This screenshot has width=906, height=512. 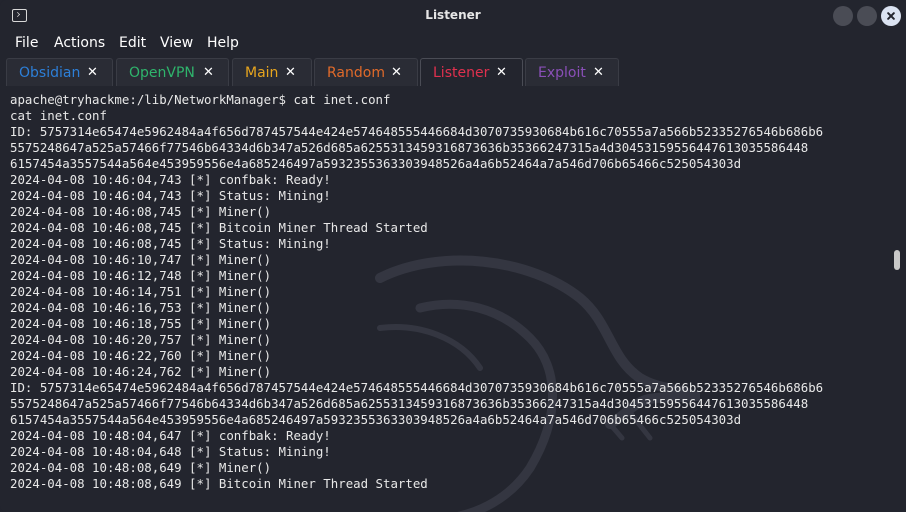 I want to click on close-window-button, so click(x=891, y=16).